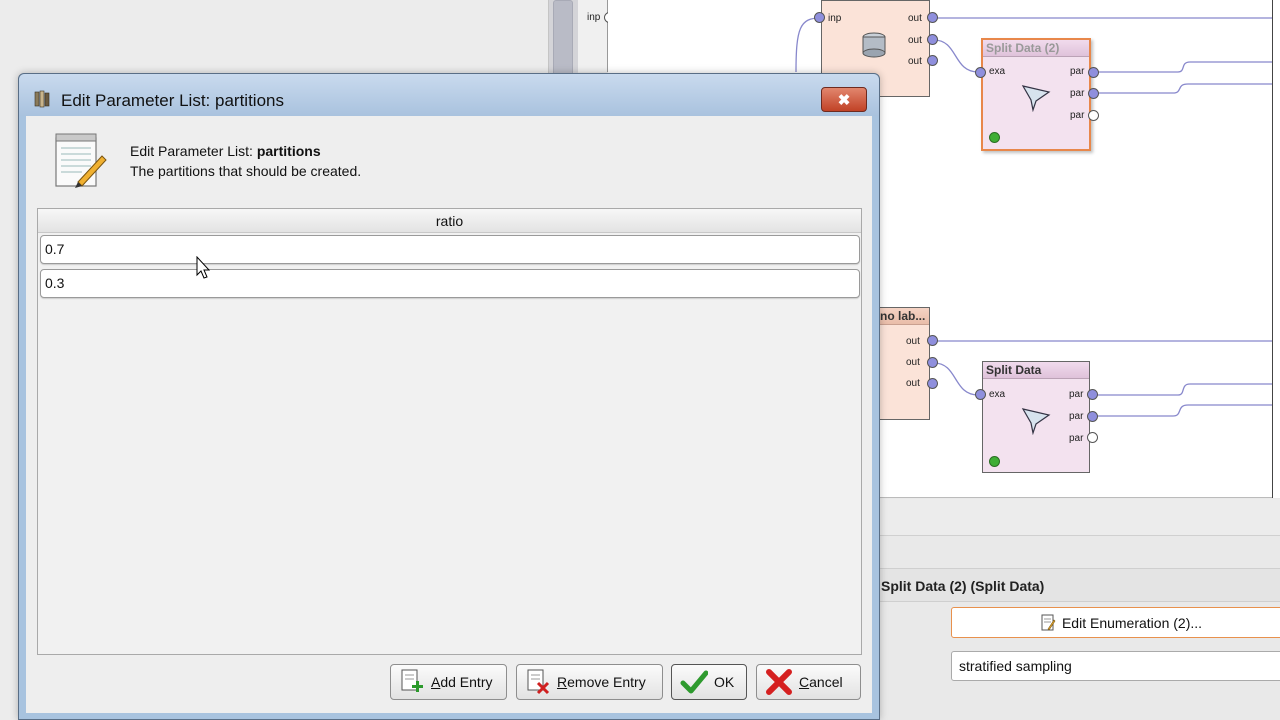  What do you see at coordinates (1048, 622) in the screenshot?
I see `edit-list-icon` at bounding box center [1048, 622].